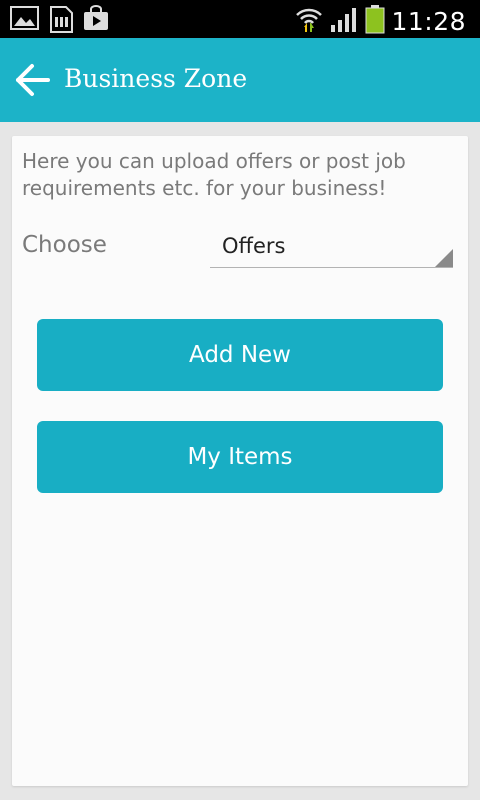  Describe the element at coordinates (156, 78) in the screenshot. I see `page-title: Business Zone` at that location.